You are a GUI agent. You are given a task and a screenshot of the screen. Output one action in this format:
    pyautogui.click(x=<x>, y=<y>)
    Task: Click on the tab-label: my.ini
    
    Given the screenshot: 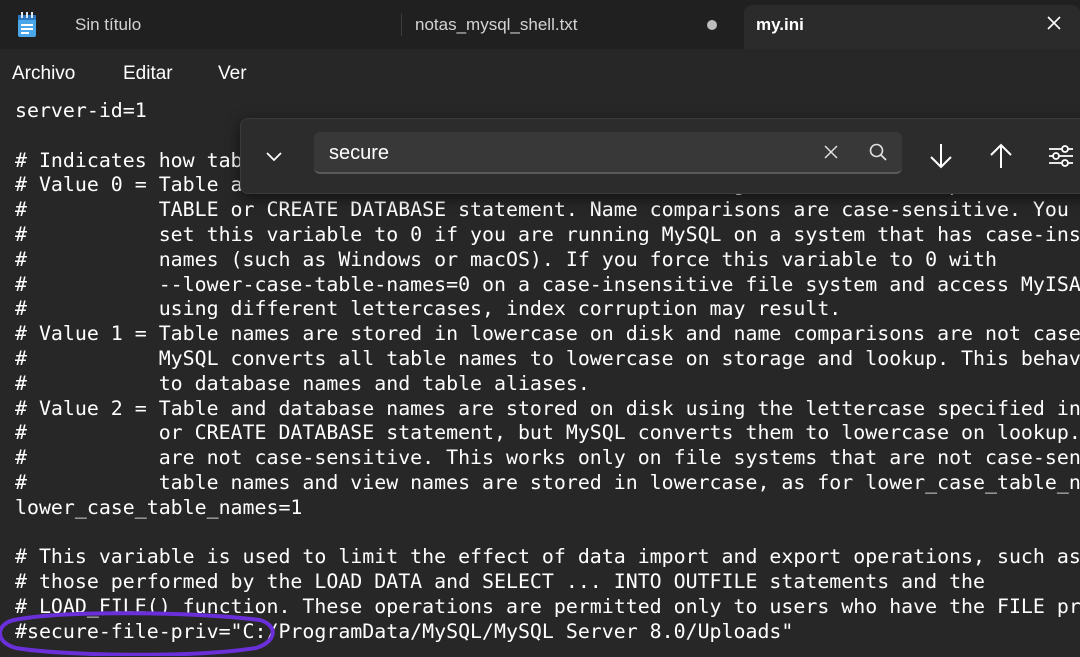 What is the action you would take?
    pyautogui.click(x=780, y=24)
    